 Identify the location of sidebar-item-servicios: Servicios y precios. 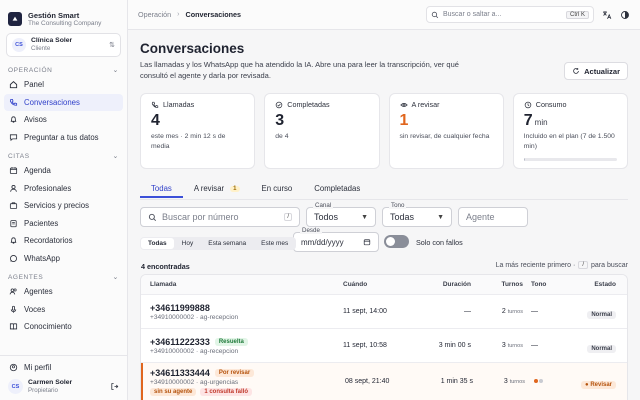
(63, 206).